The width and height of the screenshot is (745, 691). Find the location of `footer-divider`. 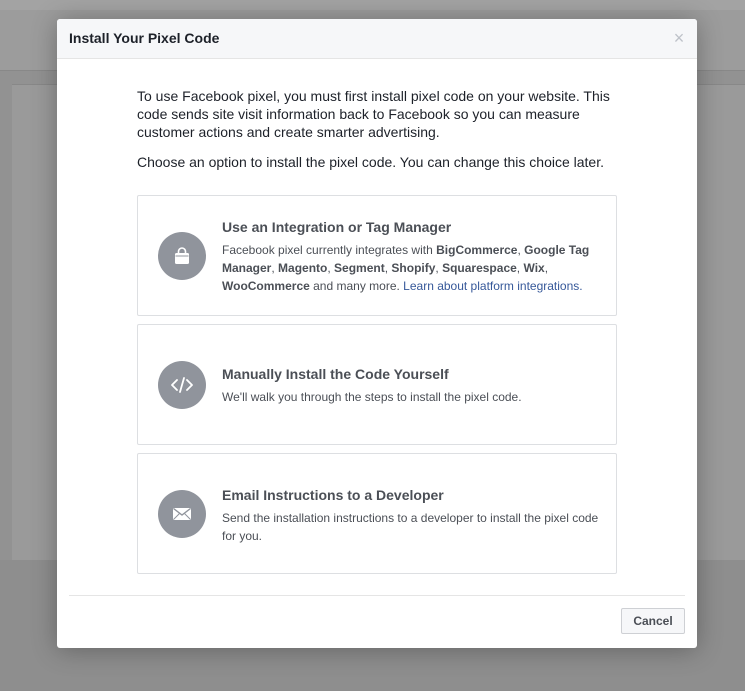

footer-divider is located at coordinates (377, 595).